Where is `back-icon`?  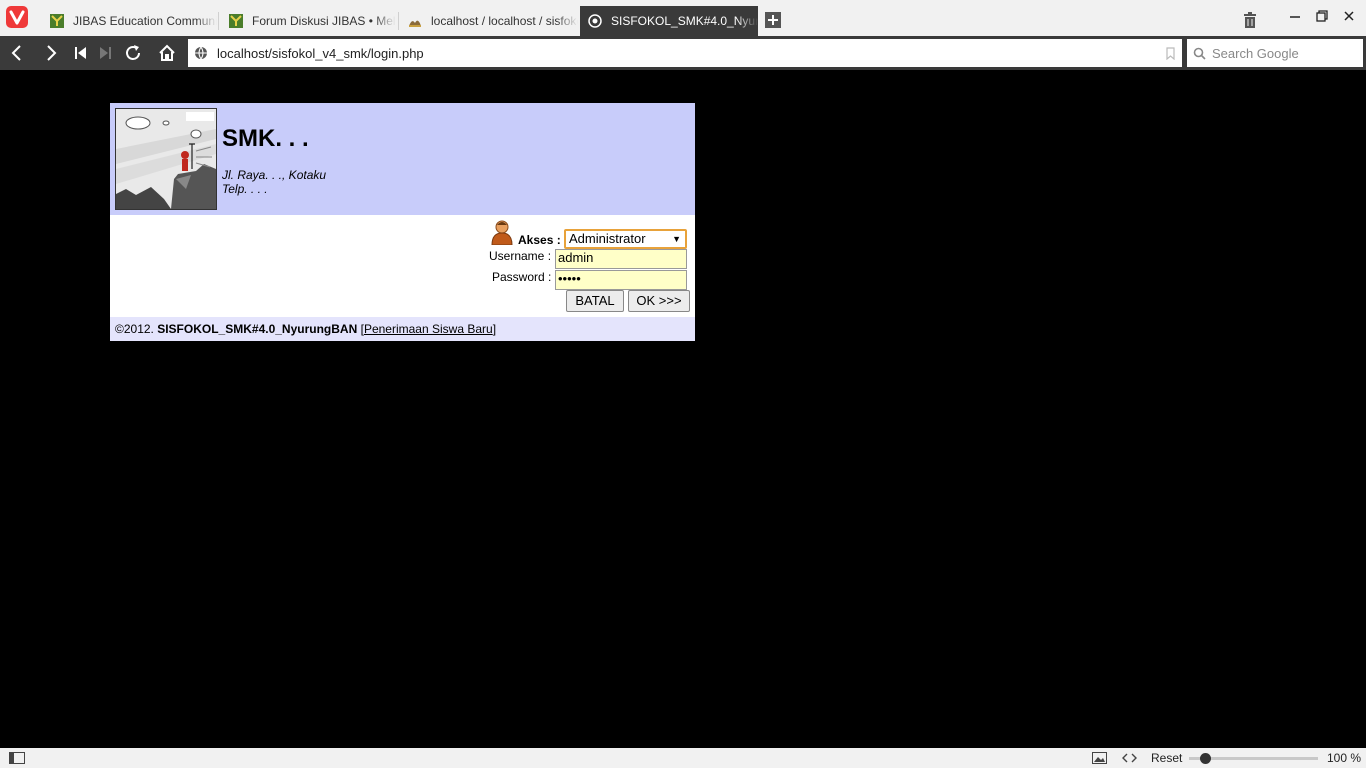 back-icon is located at coordinates (17, 53).